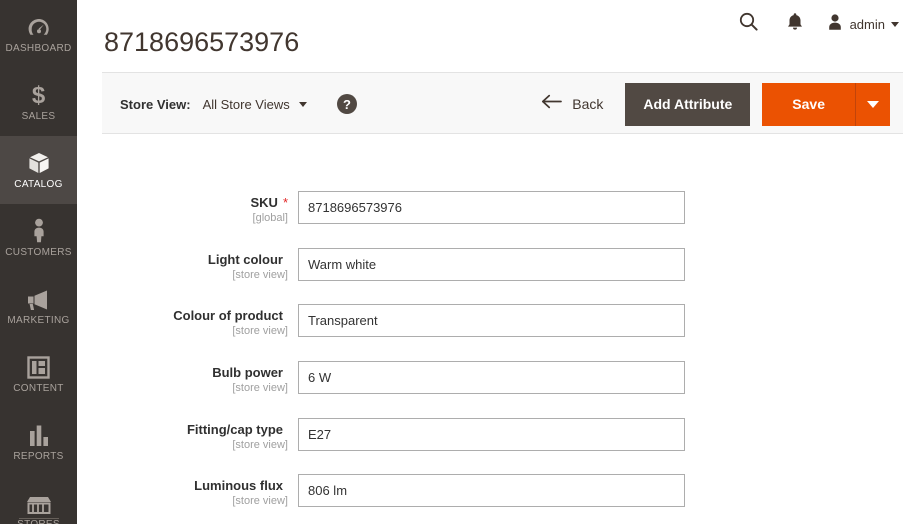 This screenshot has width=917, height=524. I want to click on store-view-control: Store View: All Store Views, so click(213, 104).